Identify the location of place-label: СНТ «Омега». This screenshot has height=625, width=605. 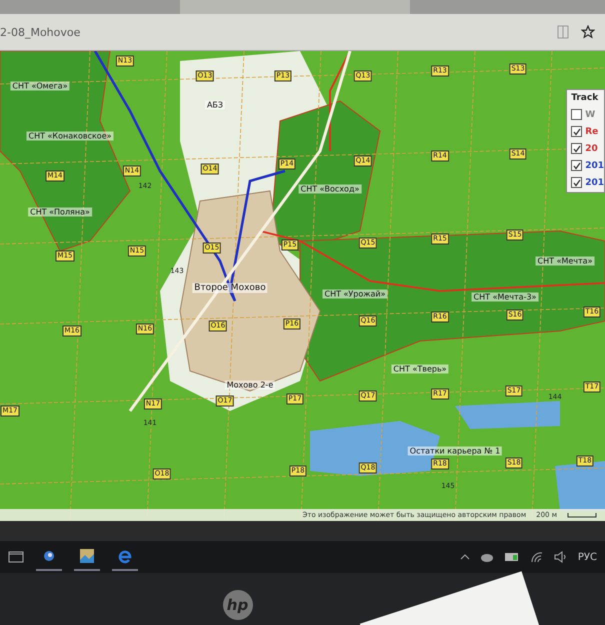
(40, 86).